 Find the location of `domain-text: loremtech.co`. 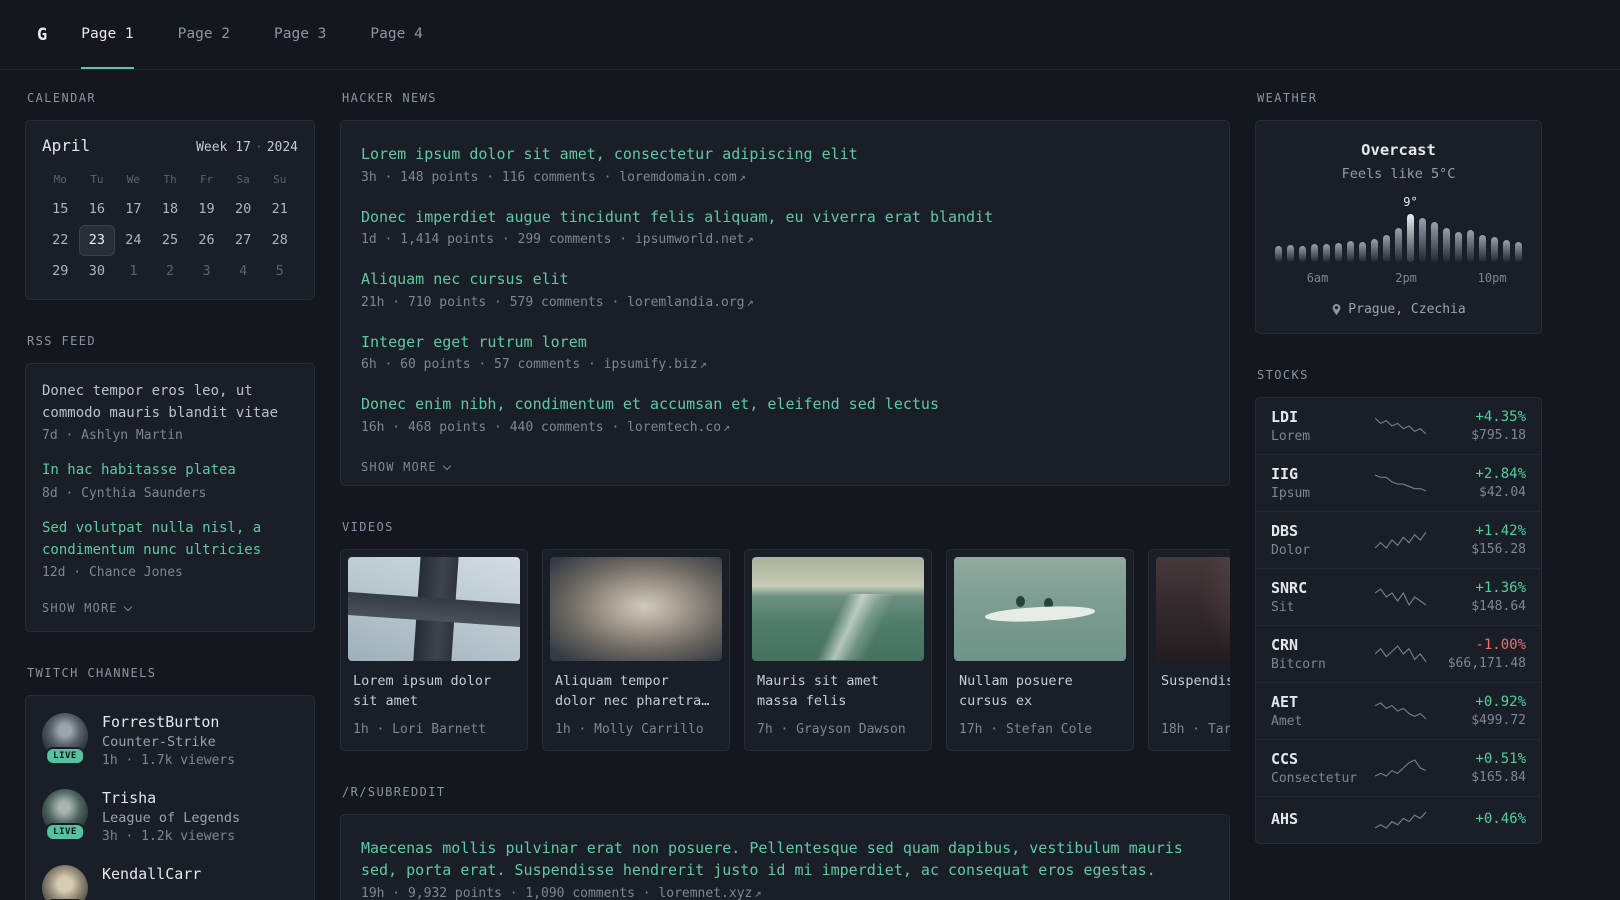

domain-text: loremtech.co is located at coordinates (674, 427).